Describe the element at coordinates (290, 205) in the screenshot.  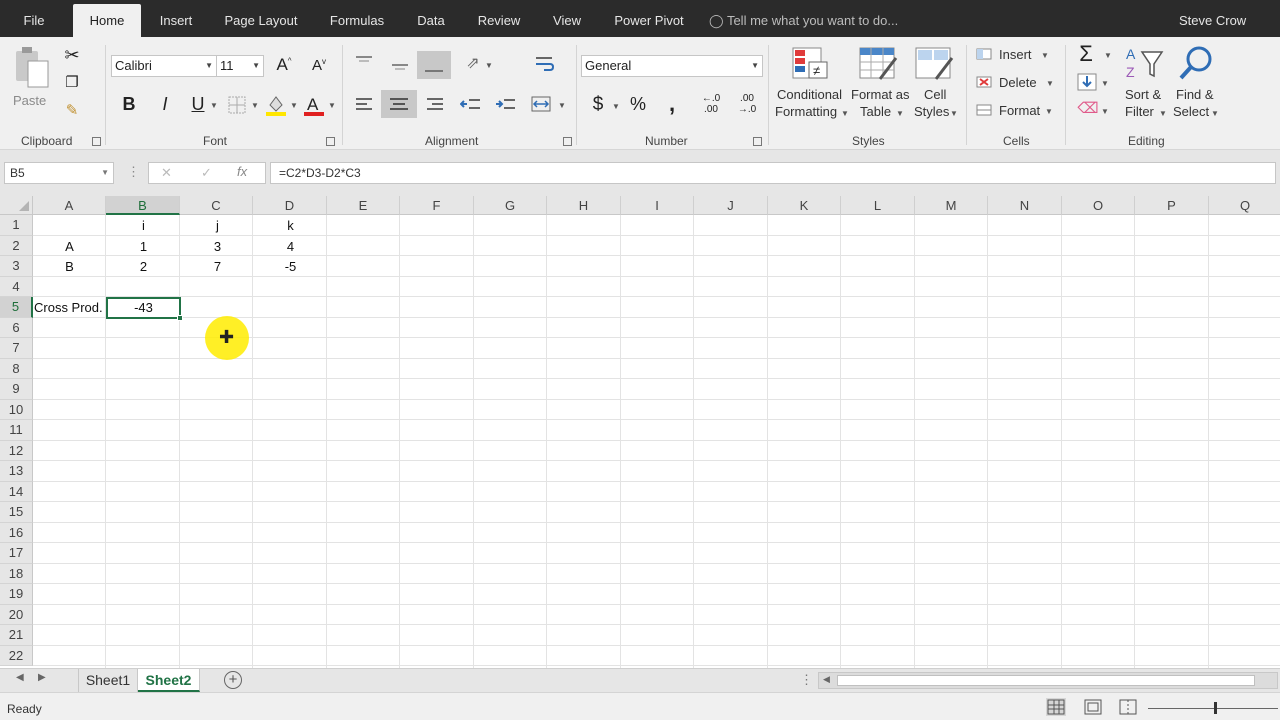
I see `column-header-d: D` at that location.